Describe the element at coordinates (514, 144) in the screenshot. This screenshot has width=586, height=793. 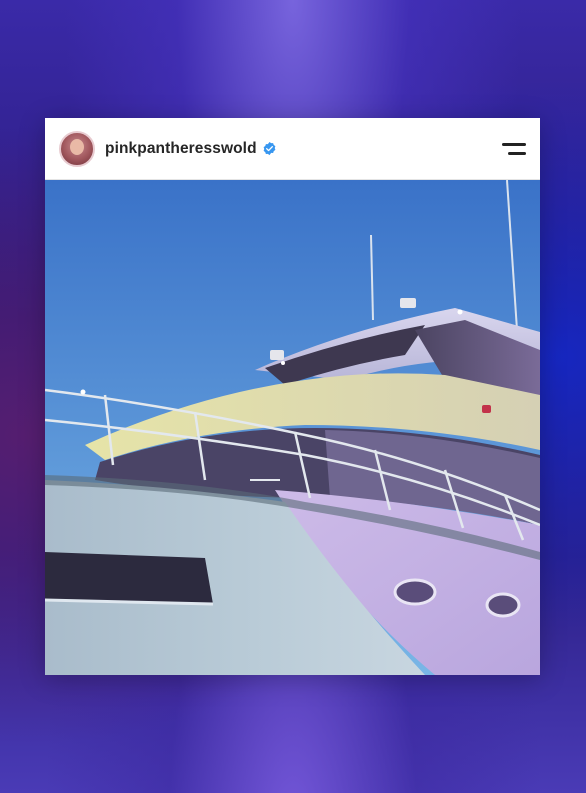
I see `menu-icon-bar-top` at that location.